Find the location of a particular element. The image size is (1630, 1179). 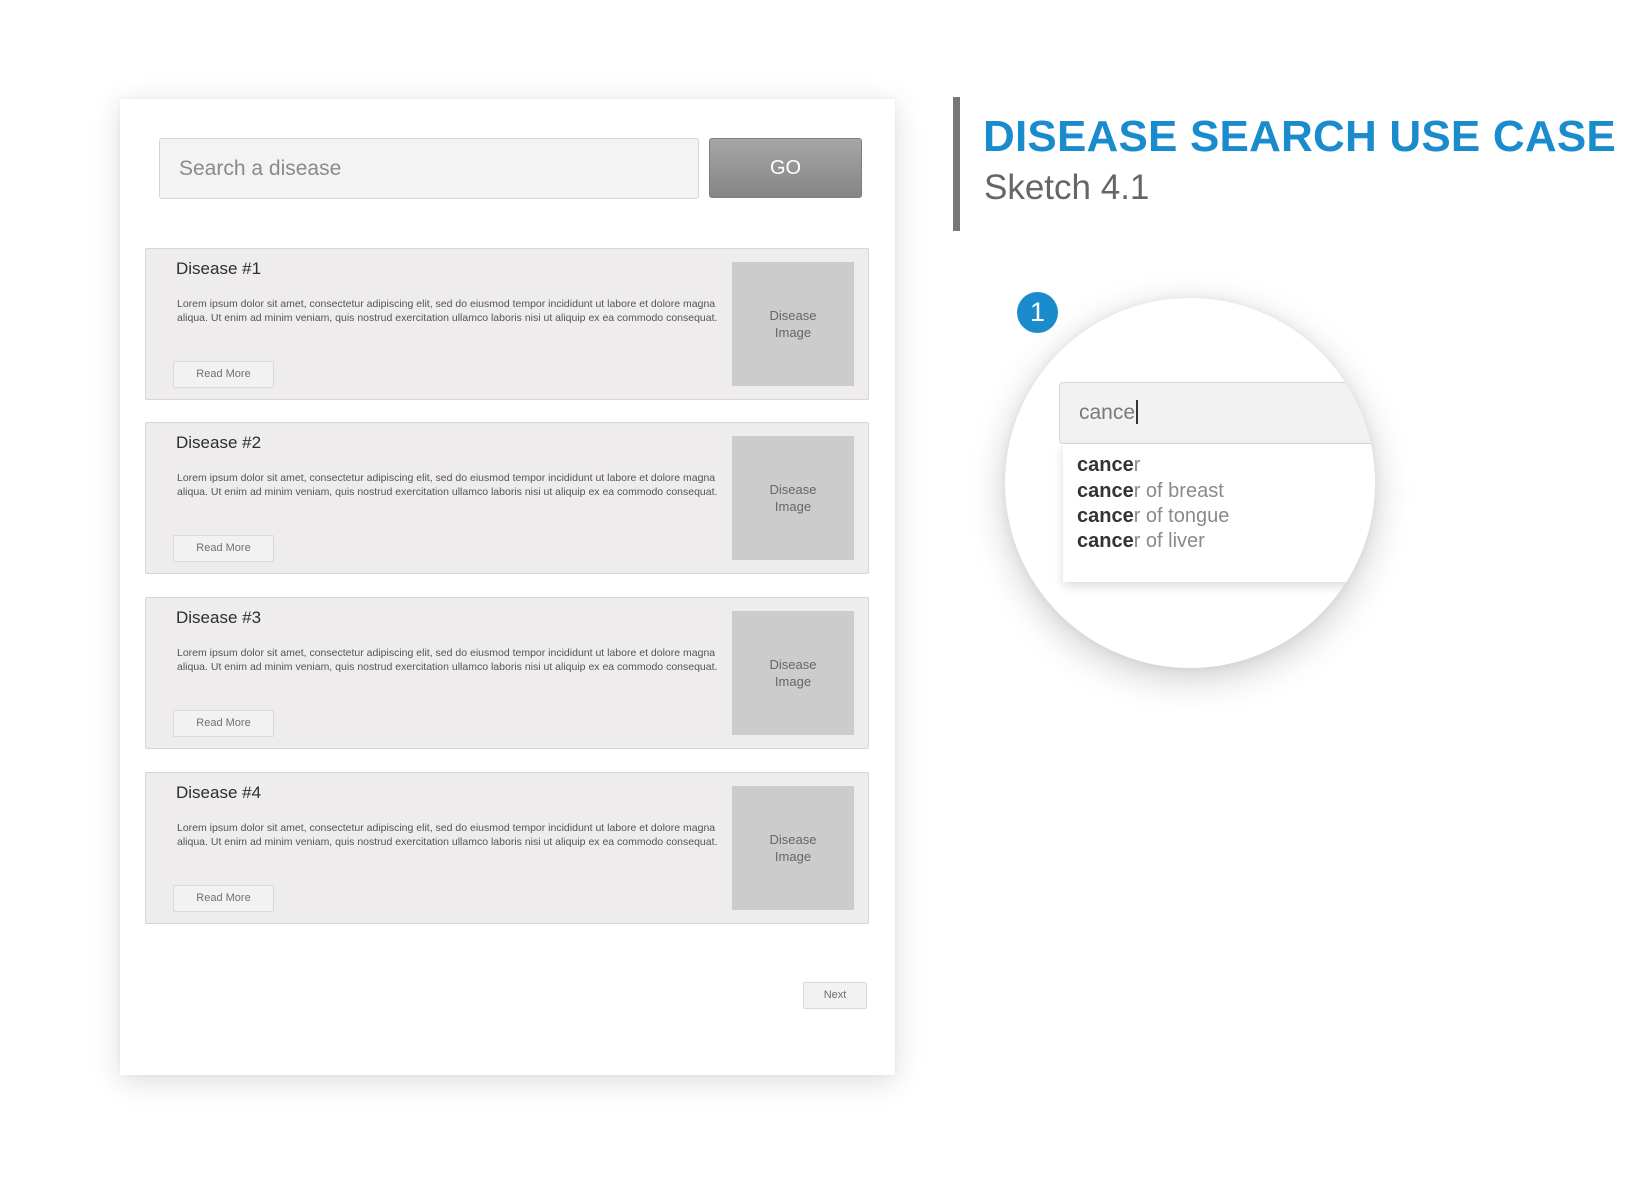

title-accent-bar is located at coordinates (956, 164).